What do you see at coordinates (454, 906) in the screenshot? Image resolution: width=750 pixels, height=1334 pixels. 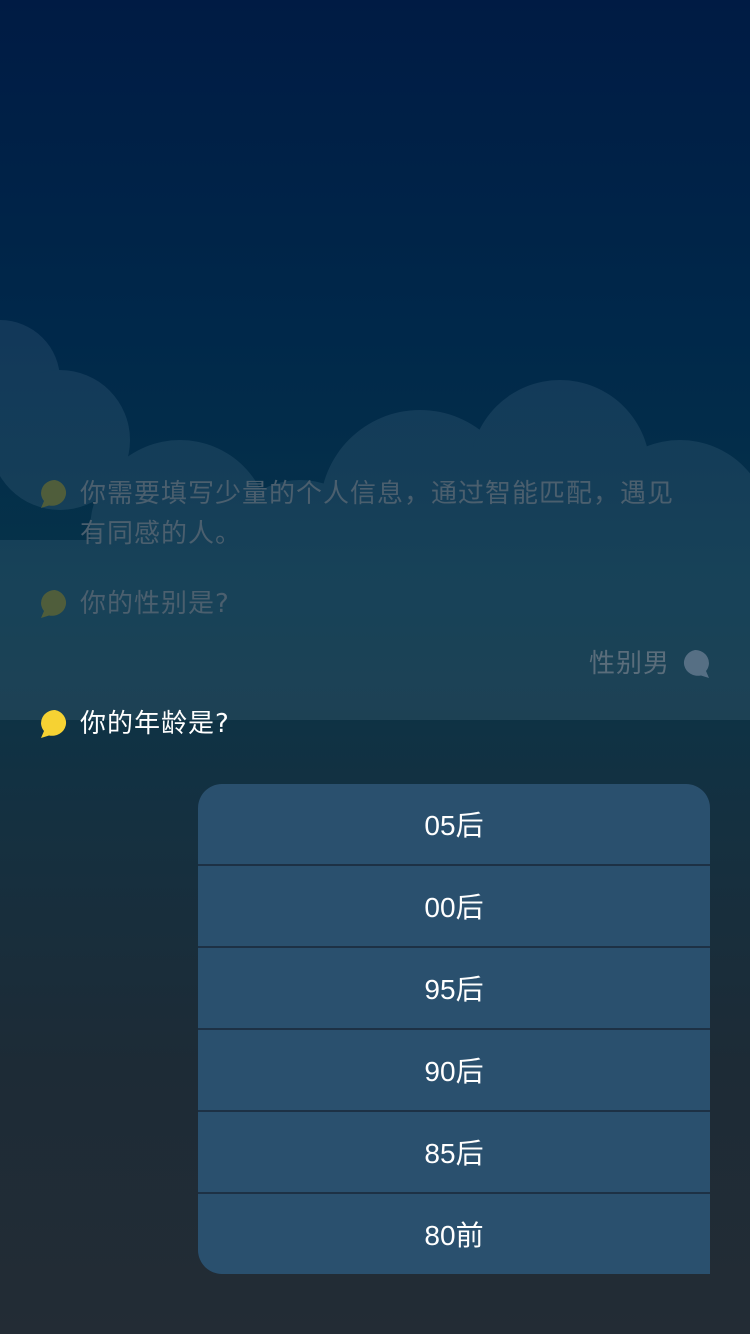 I see `age-option-00: 00后` at bounding box center [454, 906].